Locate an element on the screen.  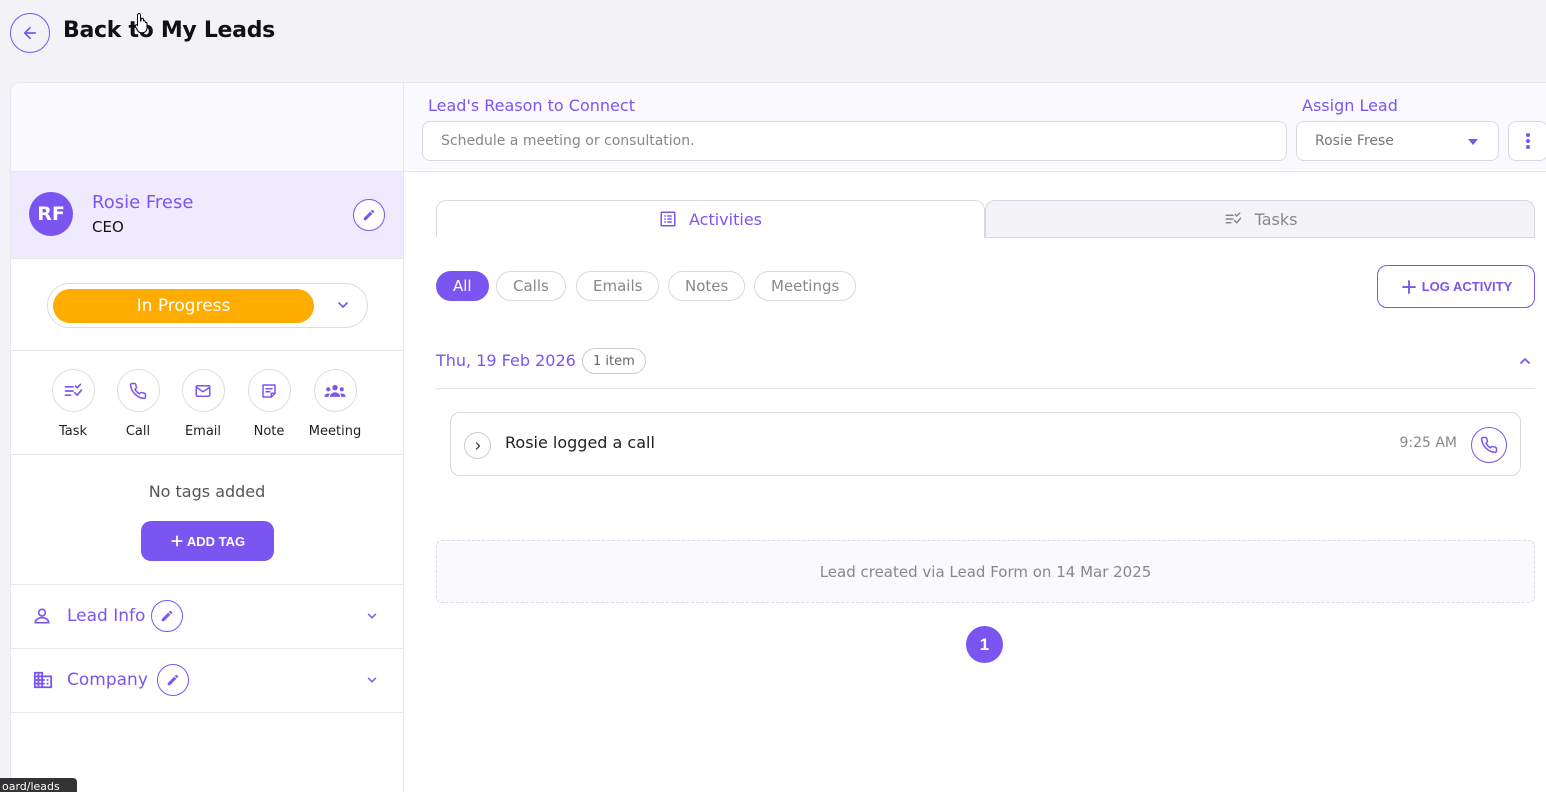
quick-actions: Task Call Email Note Meeting is located at coordinates (207, 403).